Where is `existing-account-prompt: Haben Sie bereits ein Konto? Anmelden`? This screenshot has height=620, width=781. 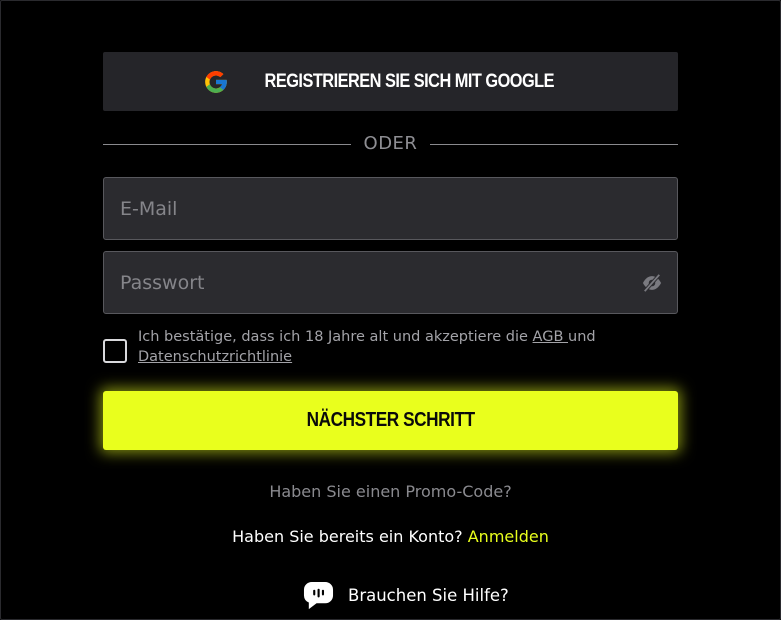
existing-account-prompt: Haben Sie bereits ein Konto? Anmelden is located at coordinates (390, 536).